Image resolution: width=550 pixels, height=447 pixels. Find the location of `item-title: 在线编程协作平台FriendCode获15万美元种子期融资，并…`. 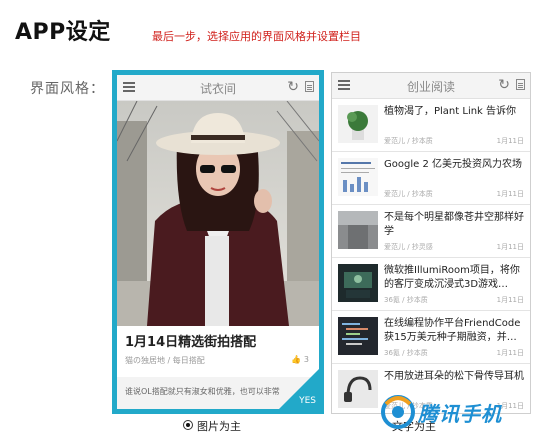

item-title: 在线编程协作平台FriendCode获15万美元种子期融资，并… is located at coordinates (452, 330).